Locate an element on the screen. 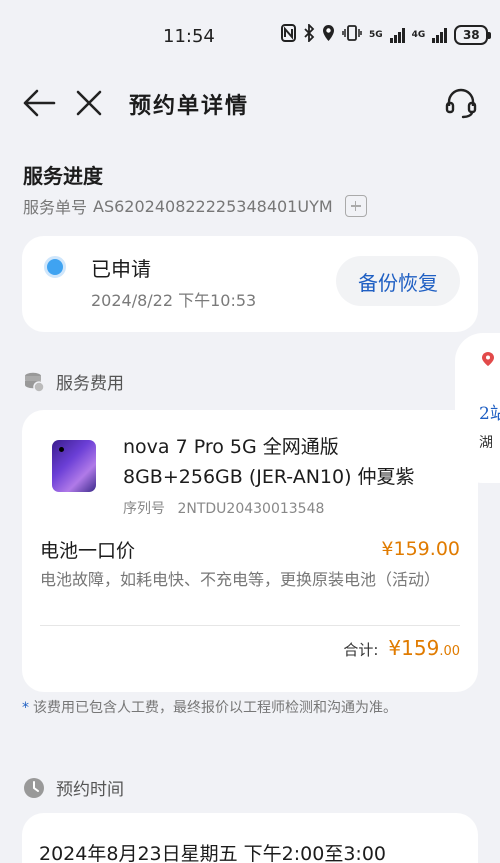 The width and height of the screenshot is (500, 863). appointment-card: 2024年8月23日星期五 下午2:00至3:00 is located at coordinates (250, 838).